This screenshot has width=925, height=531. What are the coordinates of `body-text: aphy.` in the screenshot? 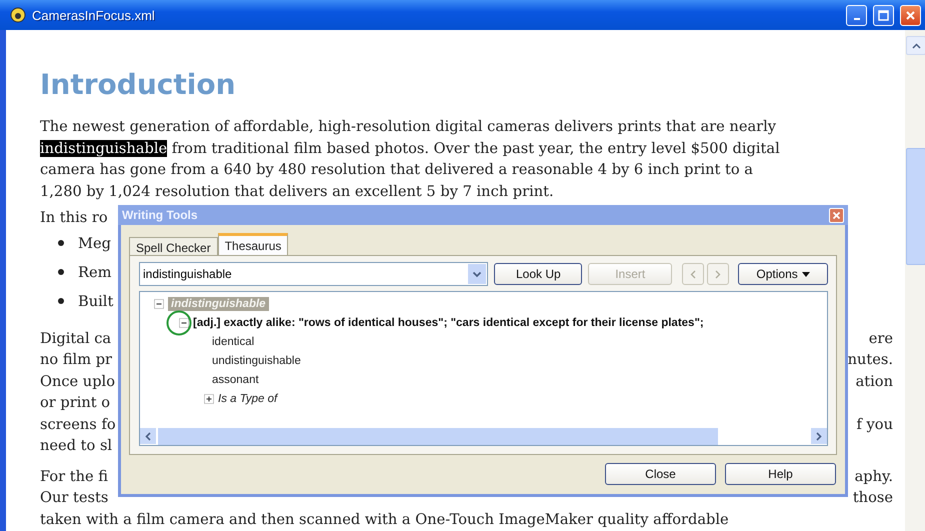 It's located at (873, 476).